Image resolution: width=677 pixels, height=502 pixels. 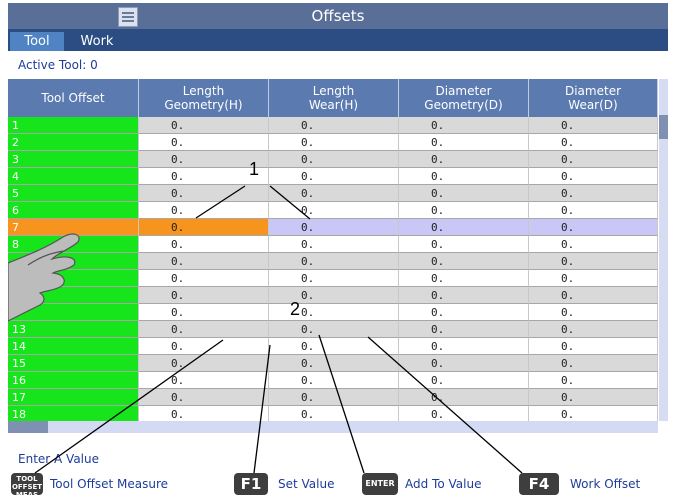 I want to click on hand-icon, so click(x=44, y=277).